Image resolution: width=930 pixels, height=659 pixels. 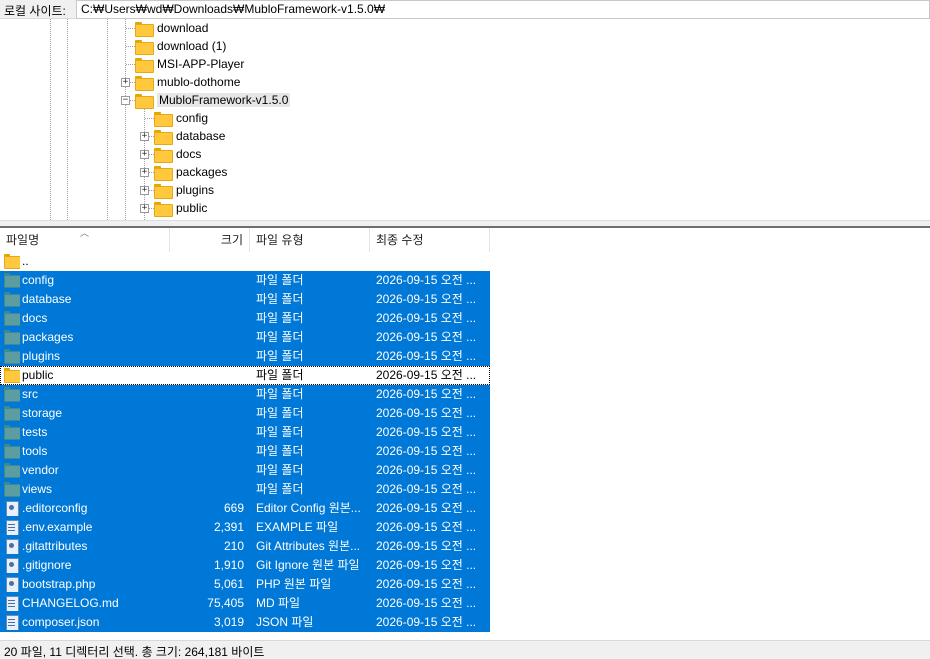 I want to click on tree-guide-line, so click(x=67, y=119).